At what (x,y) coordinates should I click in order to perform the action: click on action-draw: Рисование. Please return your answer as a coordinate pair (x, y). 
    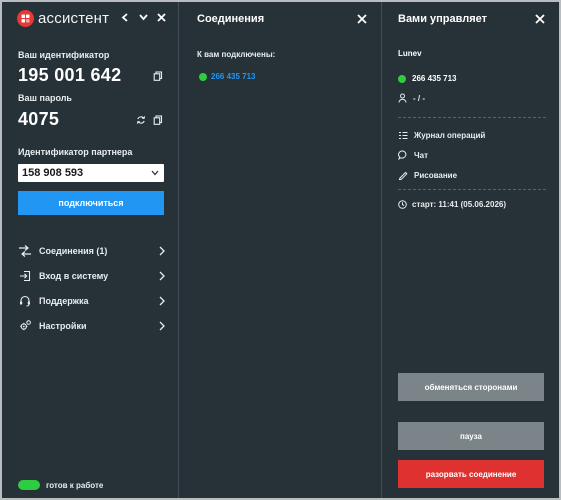
    Looking at the image, I should click on (427, 175).